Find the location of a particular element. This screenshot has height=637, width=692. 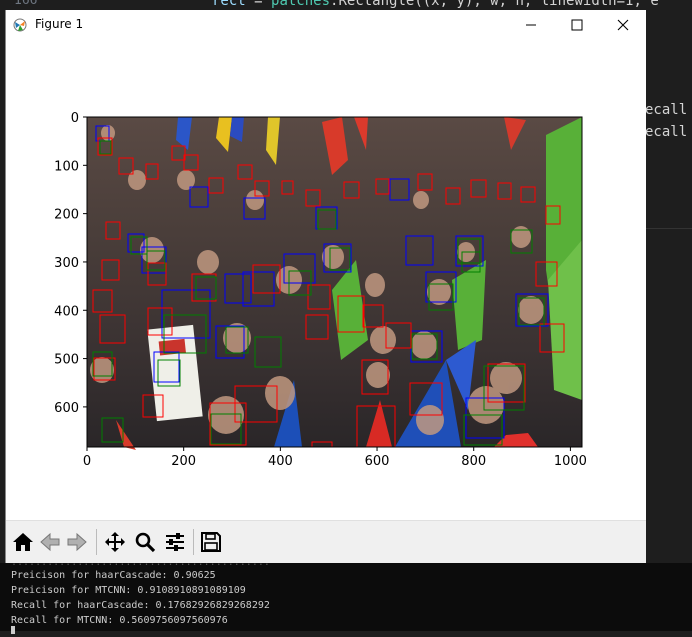

back-arrow-icon is located at coordinates (50, 542).